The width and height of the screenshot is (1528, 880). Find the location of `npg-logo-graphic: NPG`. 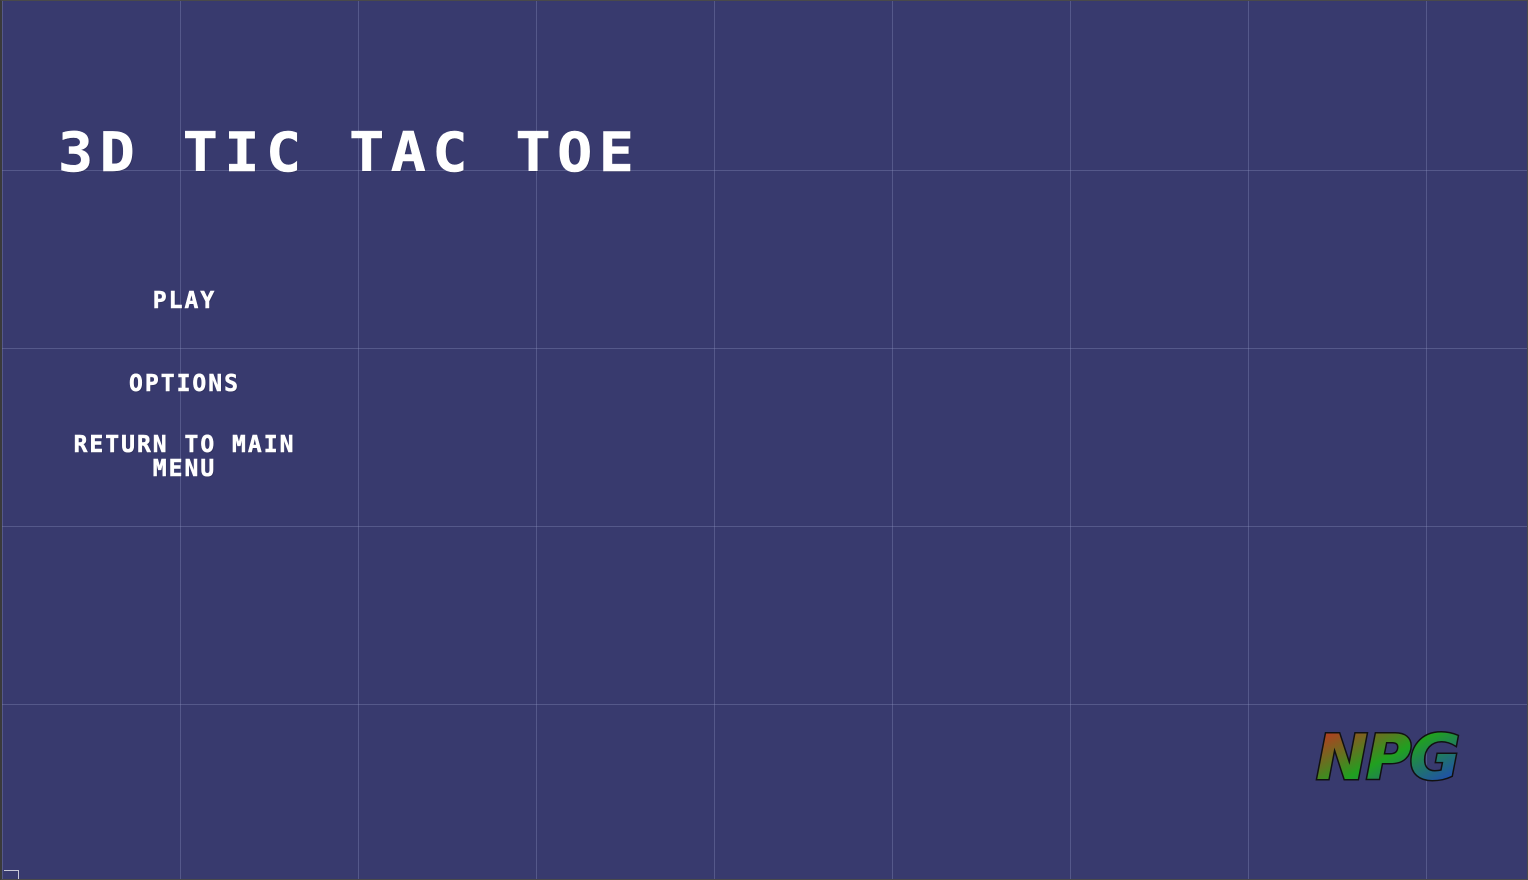

npg-logo-graphic: NPG is located at coordinates (1388, 758).